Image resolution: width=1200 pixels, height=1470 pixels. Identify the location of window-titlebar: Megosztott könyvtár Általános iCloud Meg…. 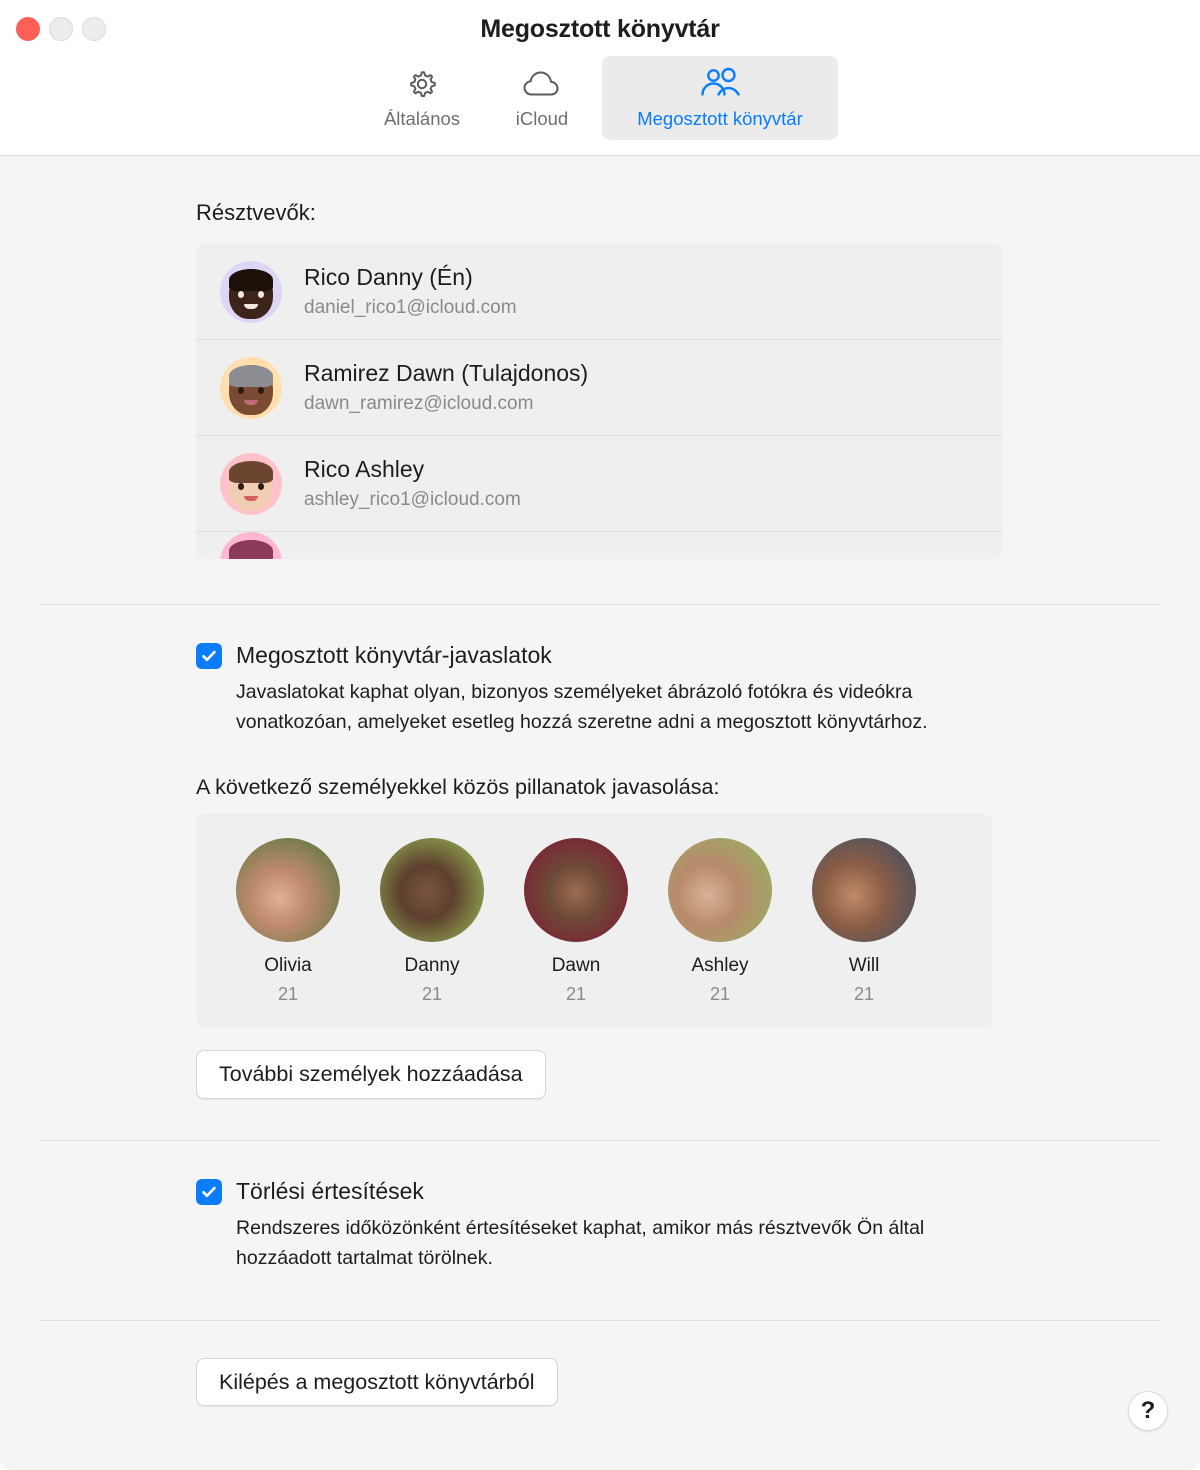
(600, 78).